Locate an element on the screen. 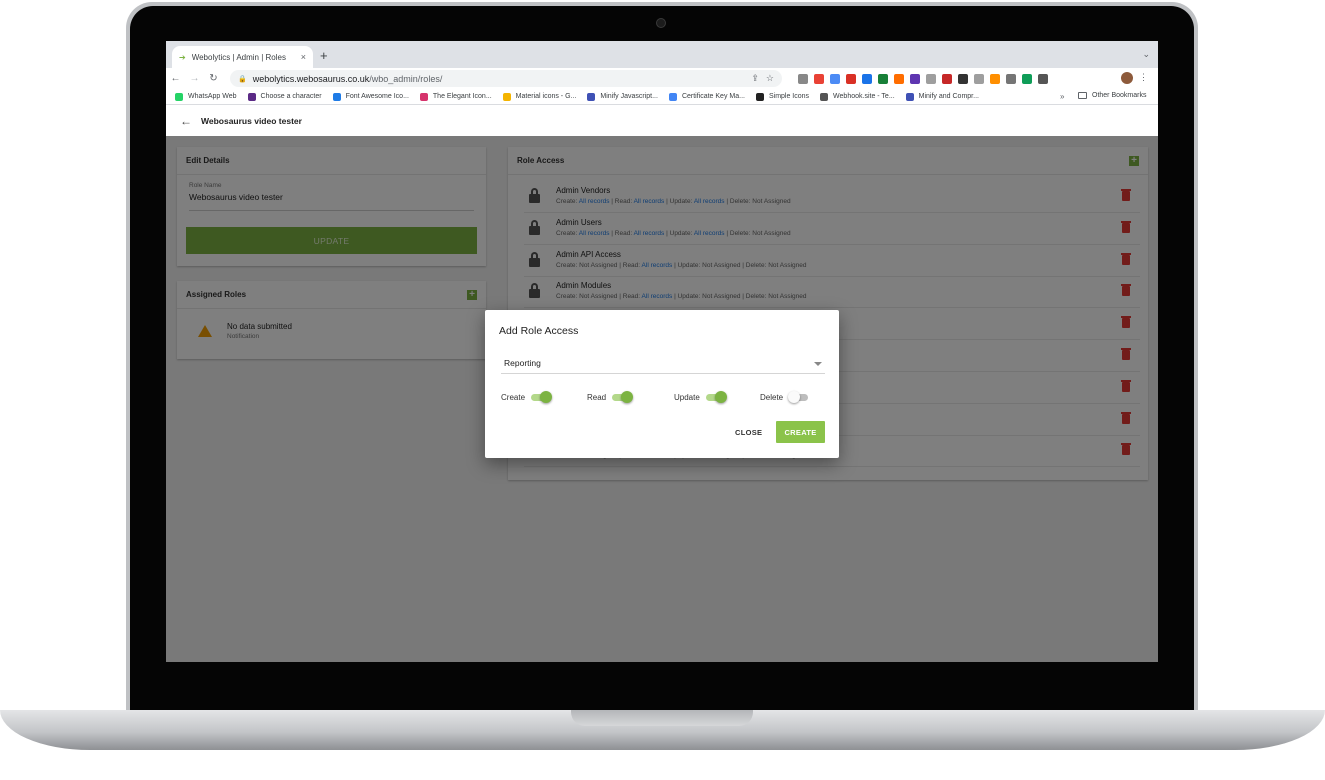 This screenshot has width=1325, height=780. close-button: CLOSE is located at coordinates (748, 432).